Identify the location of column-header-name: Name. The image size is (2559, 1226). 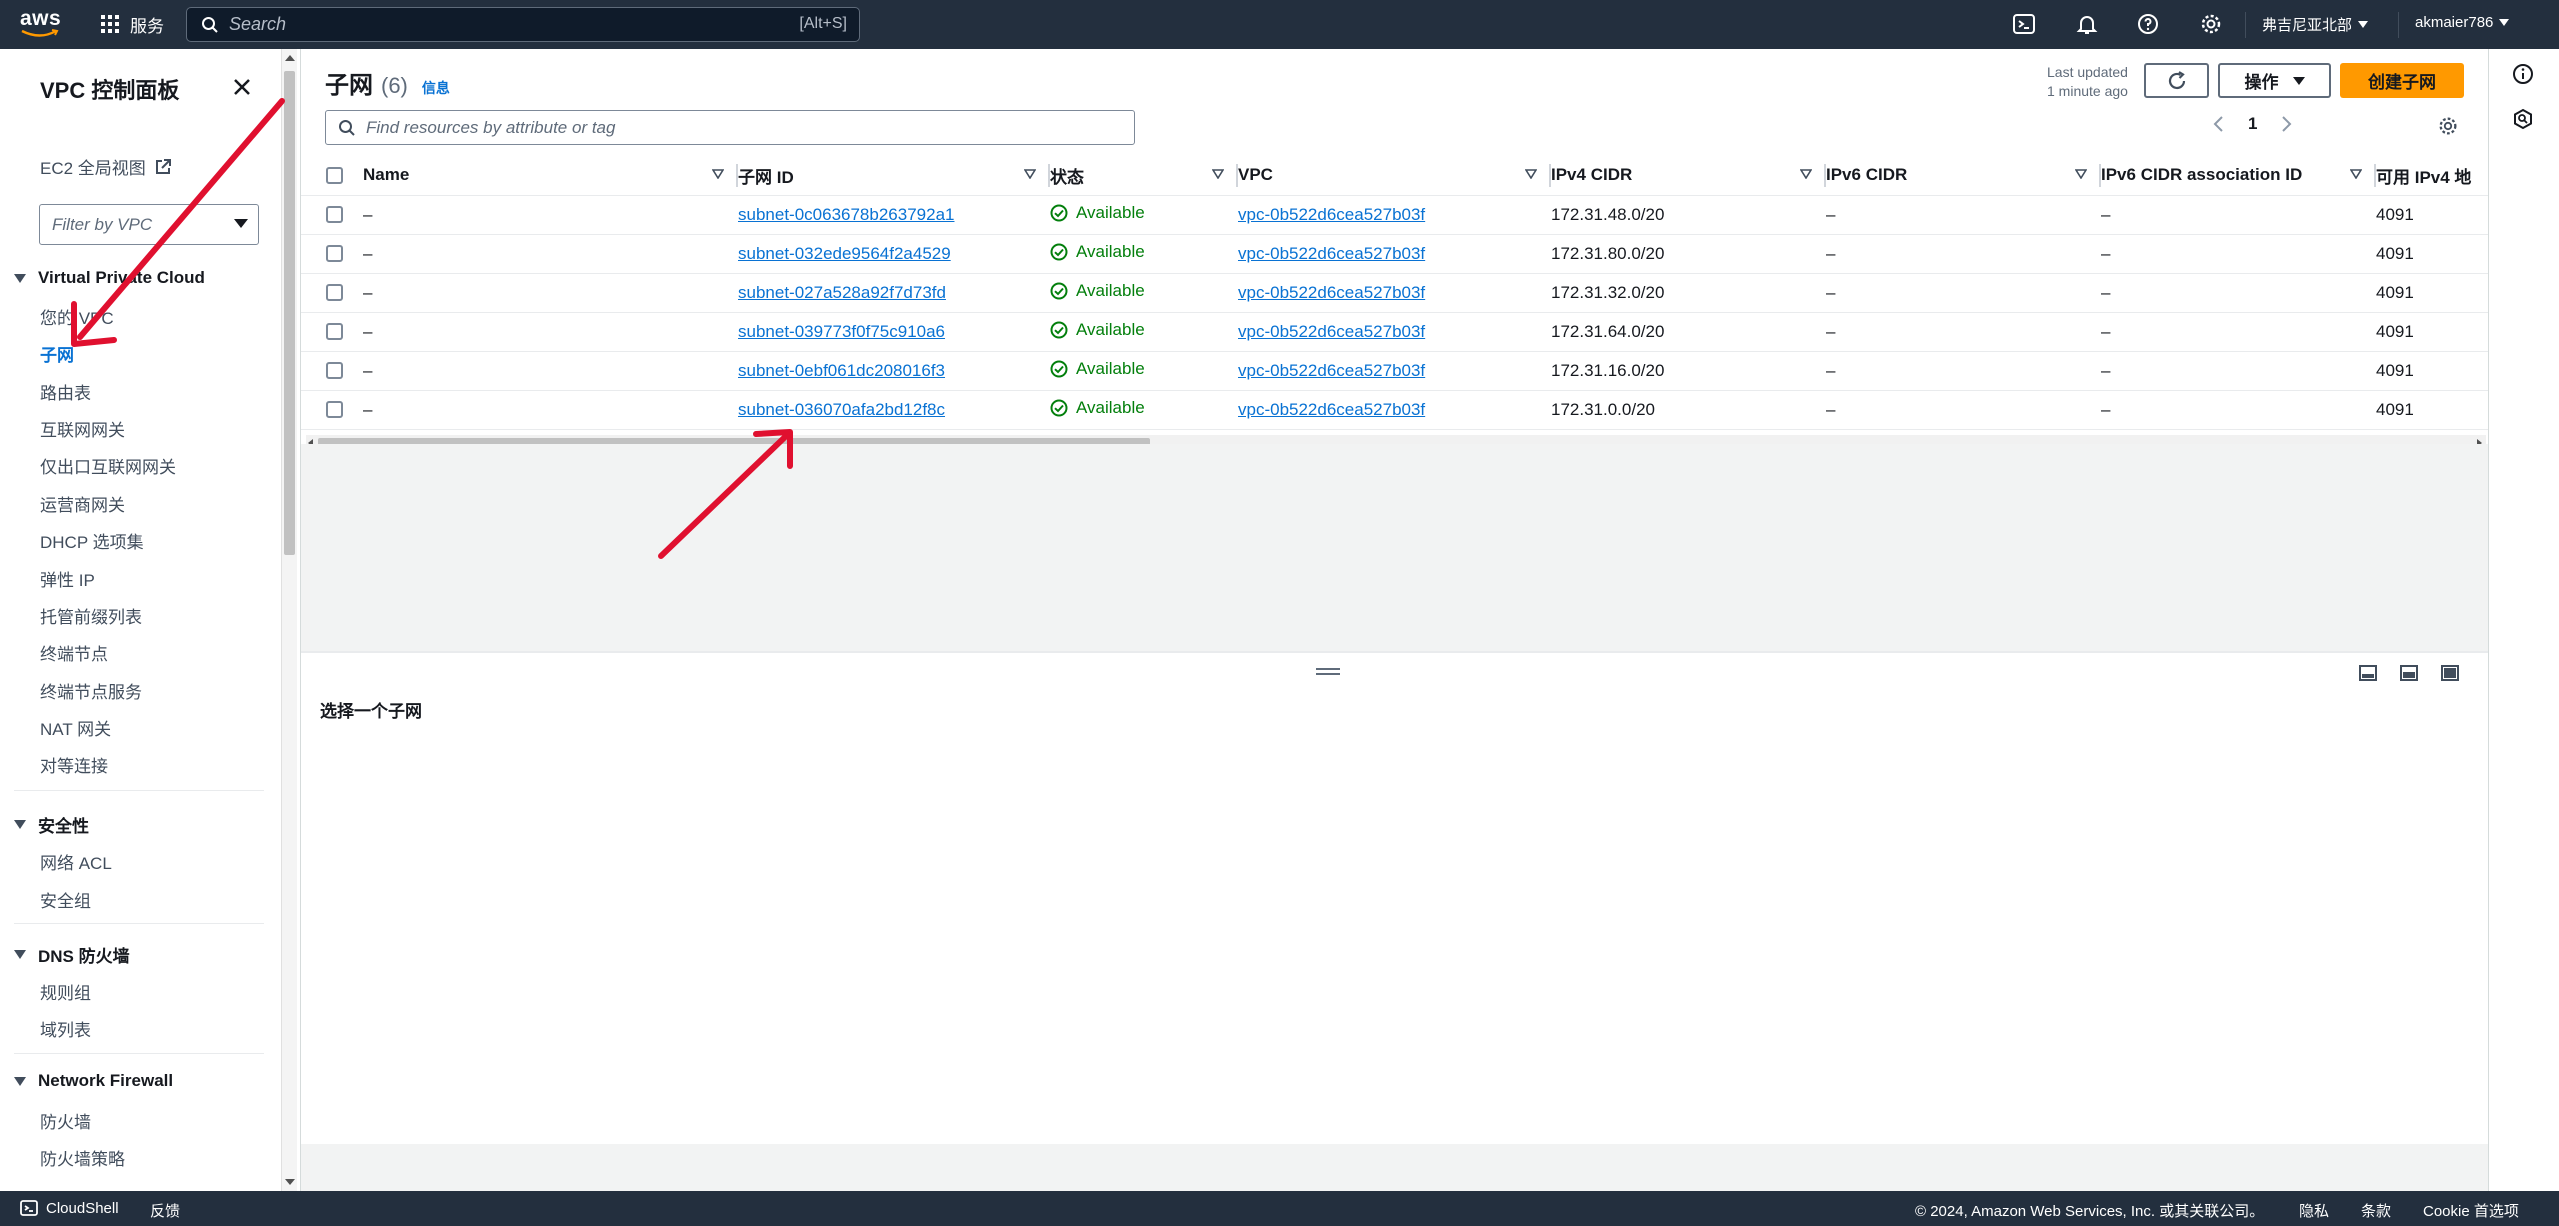
(550, 176).